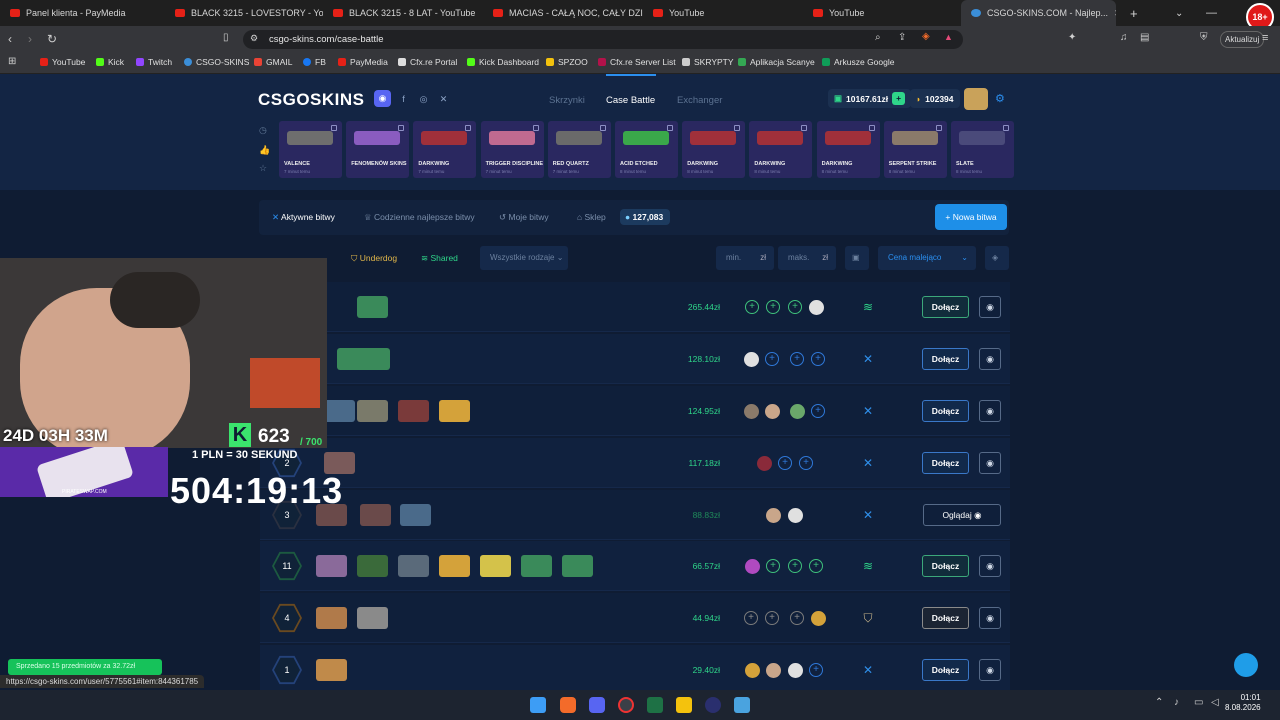 The image size is (1280, 720). I want to click on obs-icon, so click(626, 705).